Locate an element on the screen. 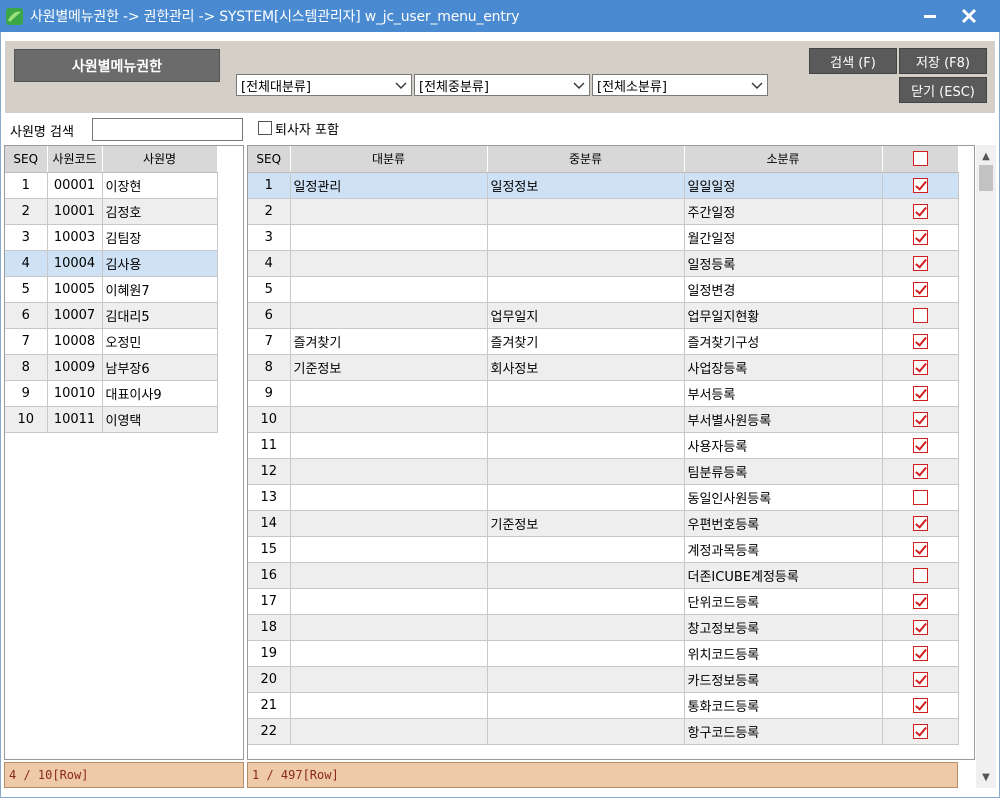 This screenshot has height=798, width=1000. employee-row: 7 10008 오정민 is located at coordinates (111, 341).